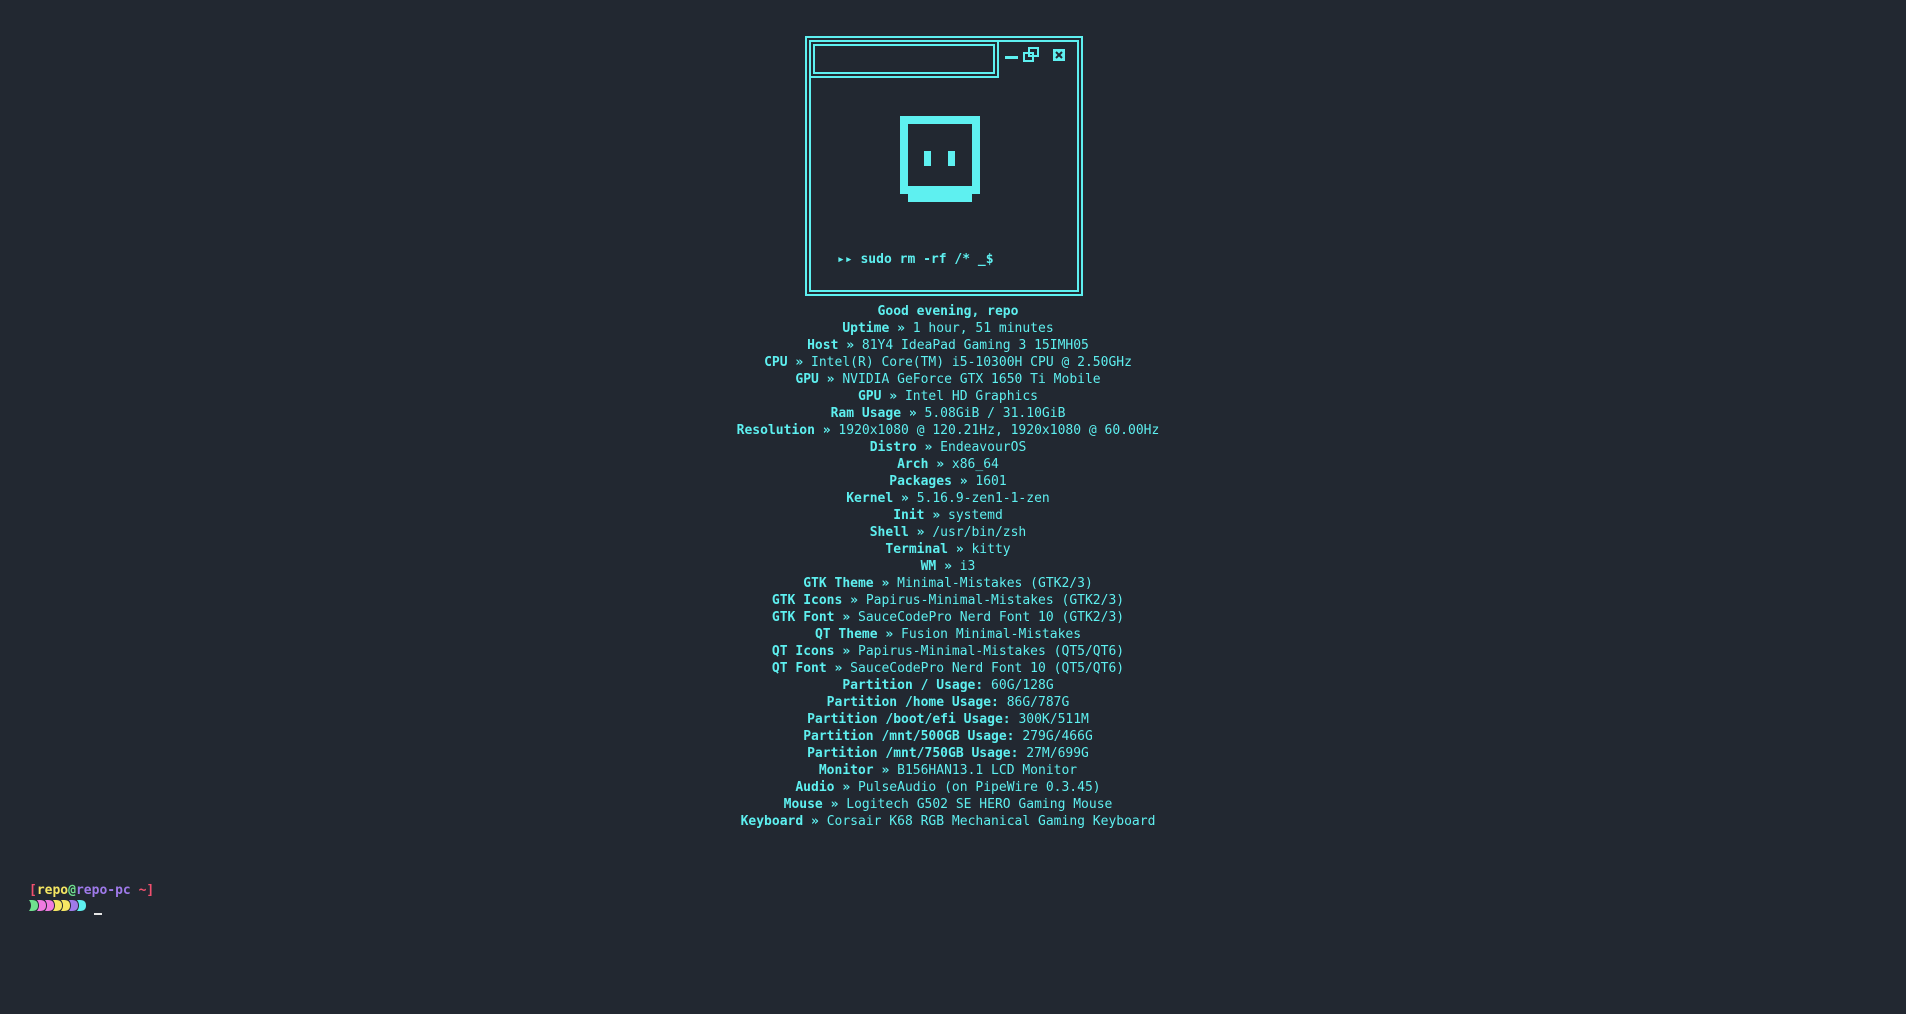 The width and height of the screenshot is (1906, 1014). I want to click on info-row: Partition / Usage: 60G/128G, so click(948, 685).